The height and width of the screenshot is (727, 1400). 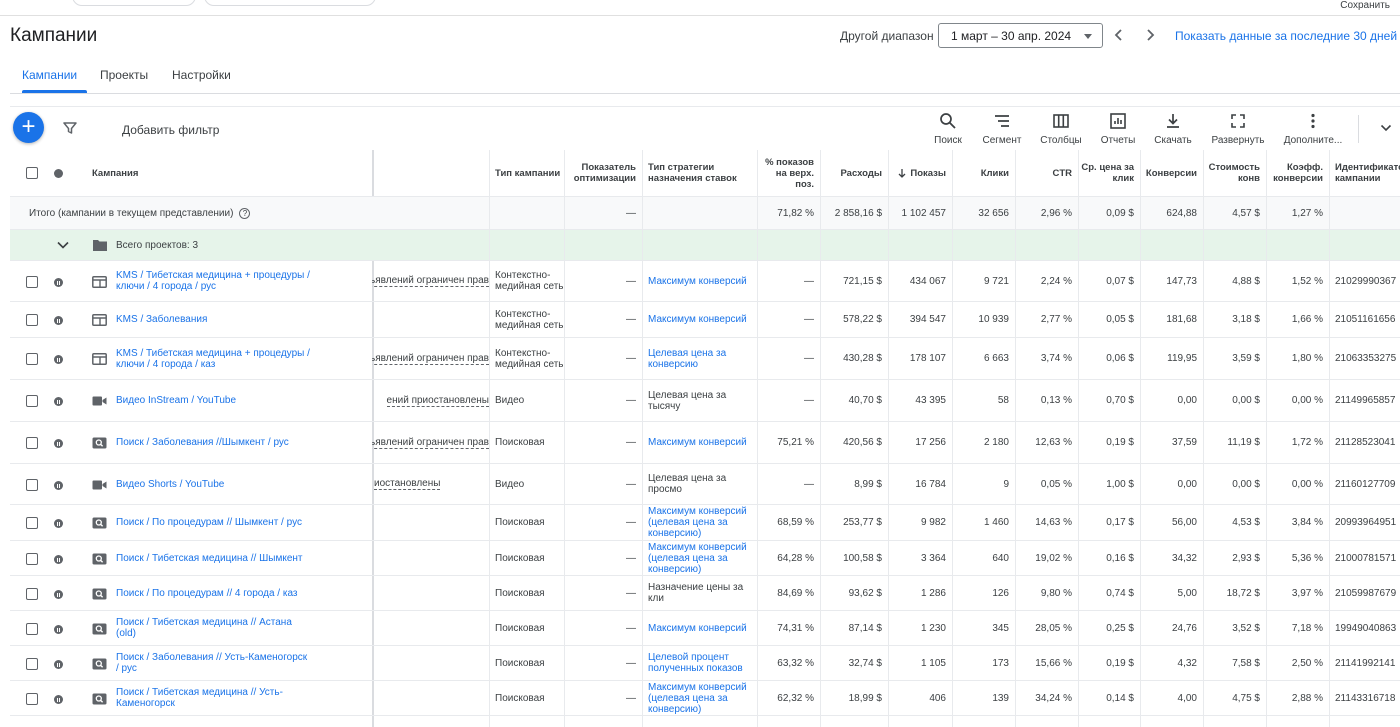 What do you see at coordinates (702, 663) in the screenshot?
I see `cell-strategy-text: Целевой процент полученных показов` at bounding box center [702, 663].